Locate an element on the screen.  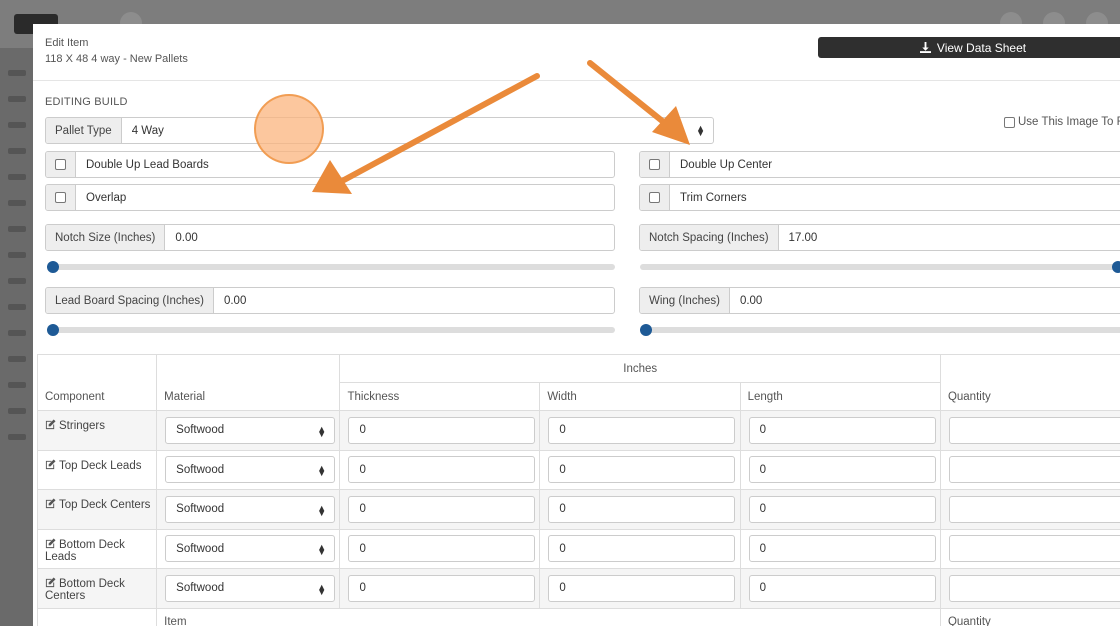
lead-board-spacing-input: 0.00 is located at coordinates (414, 300).